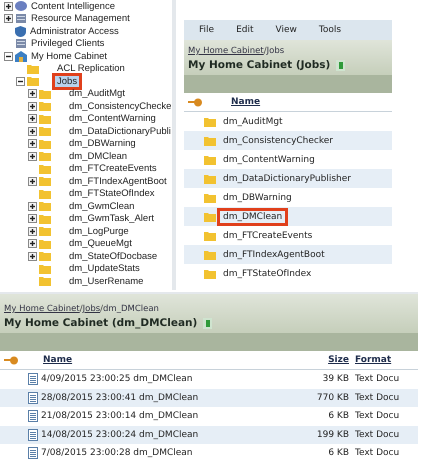 The height and width of the screenshot is (468, 422). Describe the element at coordinates (333, 435) in the screenshot. I see `file-size: 199 KB` at that location.